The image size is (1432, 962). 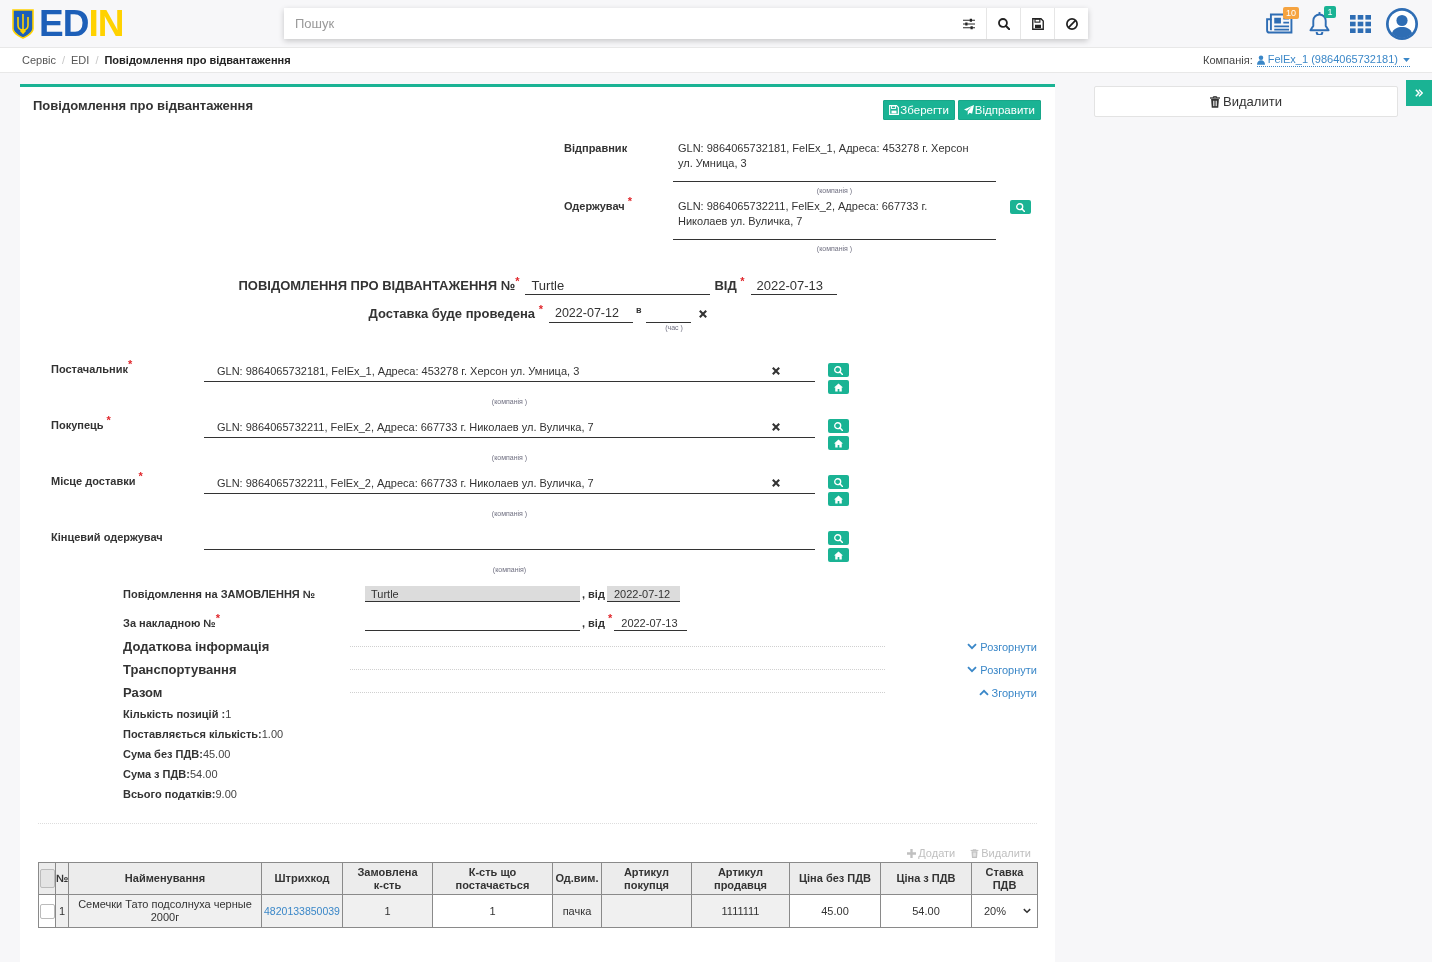 I want to click on ban-icon, so click(x=1071, y=23).